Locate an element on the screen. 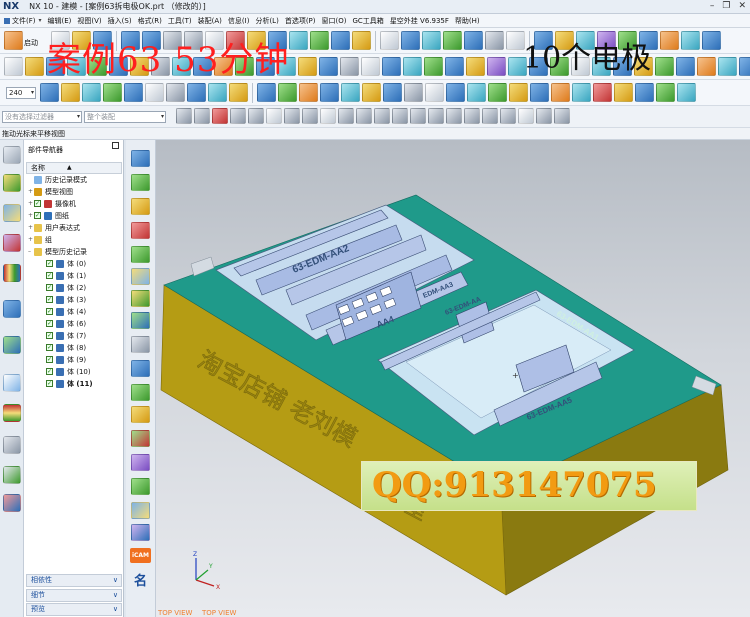 The height and width of the screenshot is (617, 750). sweep-icon is located at coordinates (496, 66).